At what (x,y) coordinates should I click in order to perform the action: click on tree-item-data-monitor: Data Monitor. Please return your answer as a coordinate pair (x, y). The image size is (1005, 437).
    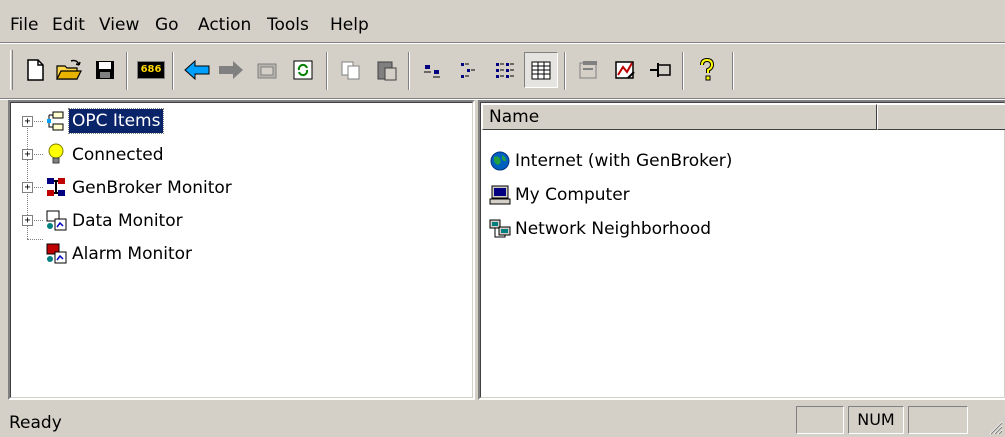
    Looking at the image, I should click on (127, 221).